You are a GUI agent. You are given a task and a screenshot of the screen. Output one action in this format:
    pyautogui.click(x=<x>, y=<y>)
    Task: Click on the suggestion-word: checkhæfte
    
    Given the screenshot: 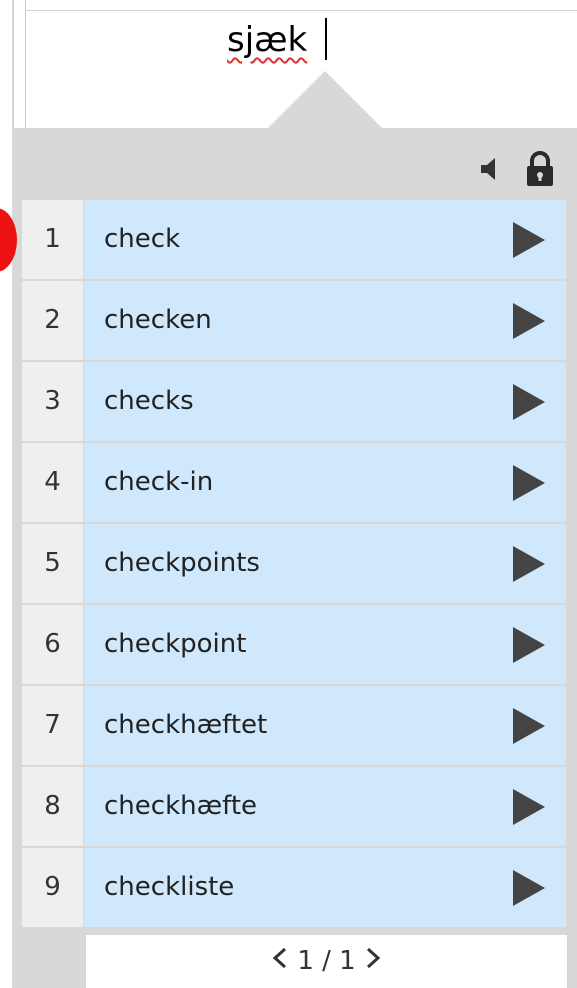 What is the action you would take?
    pyautogui.click(x=181, y=806)
    